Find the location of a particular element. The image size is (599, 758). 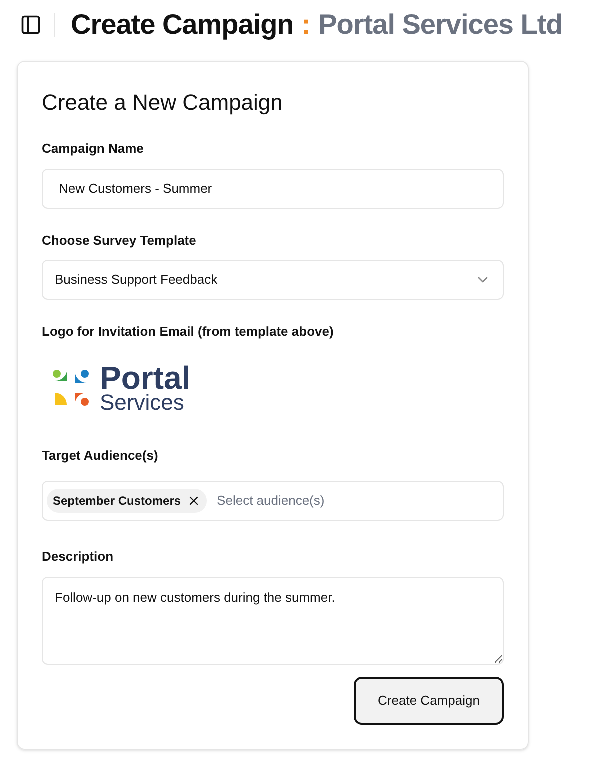

field-label: Target Audience(s) is located at coordinates (101, 455).